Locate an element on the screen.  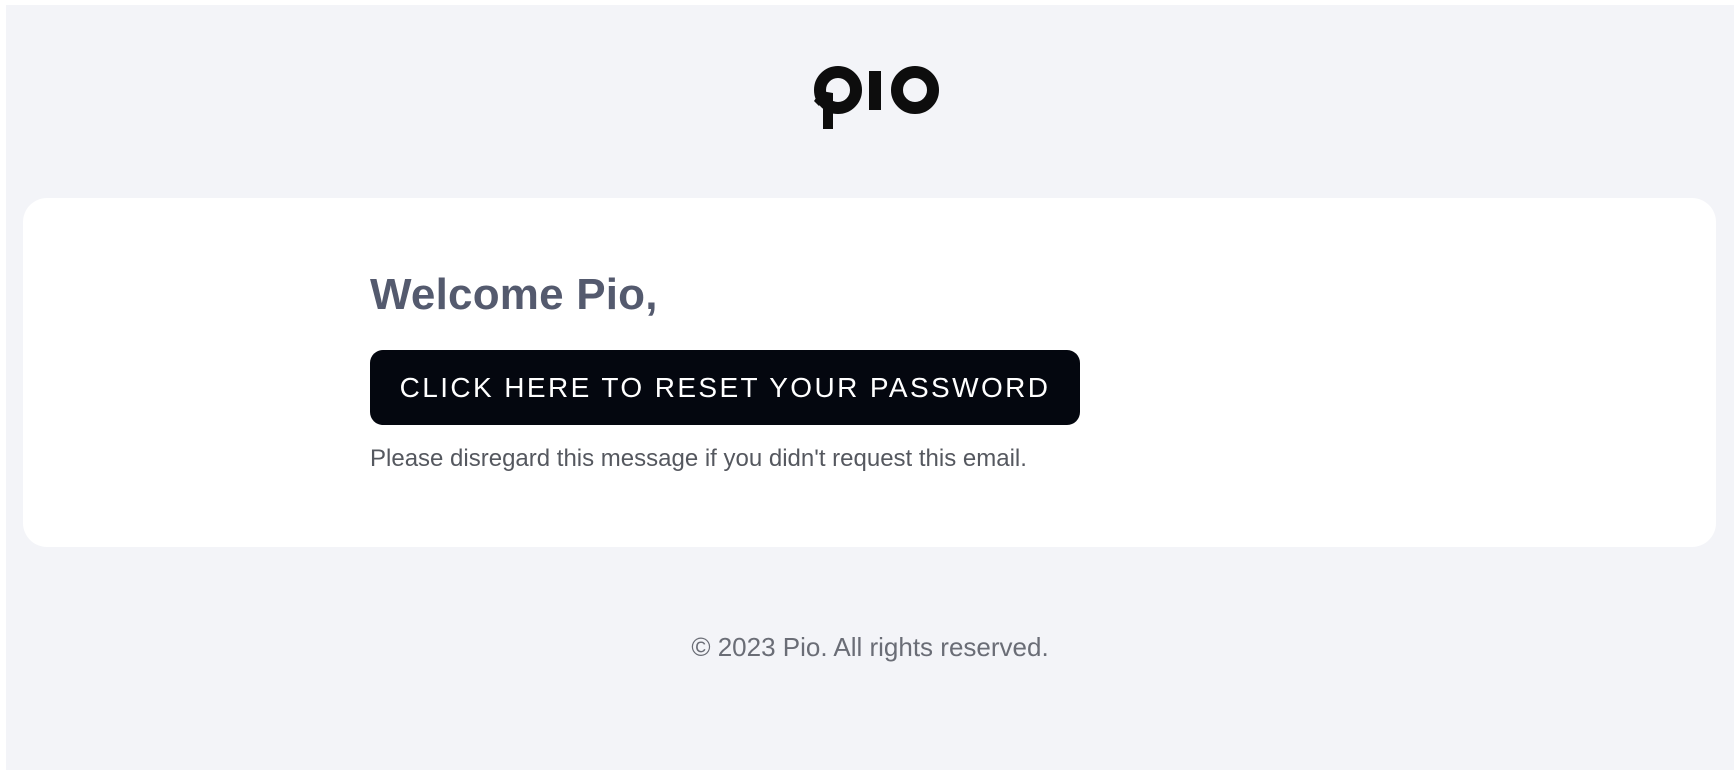
pio-logo is located at coordinates (876, 97).